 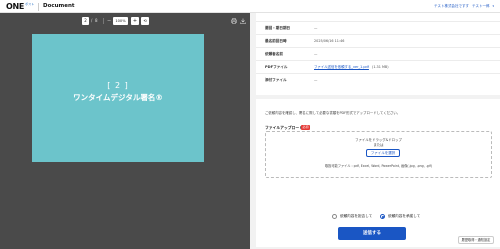 I want to click on info-label: 要回・期日期日, so click(x=278, y=28).